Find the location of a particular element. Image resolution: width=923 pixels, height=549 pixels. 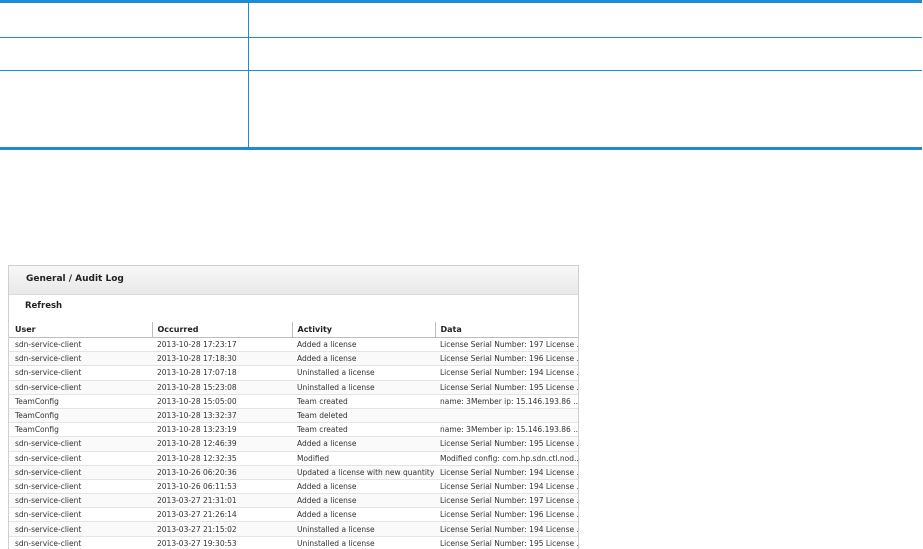

cell-occurred: 2013-10-26 06:11:53 is located at coordinates (222, 487).